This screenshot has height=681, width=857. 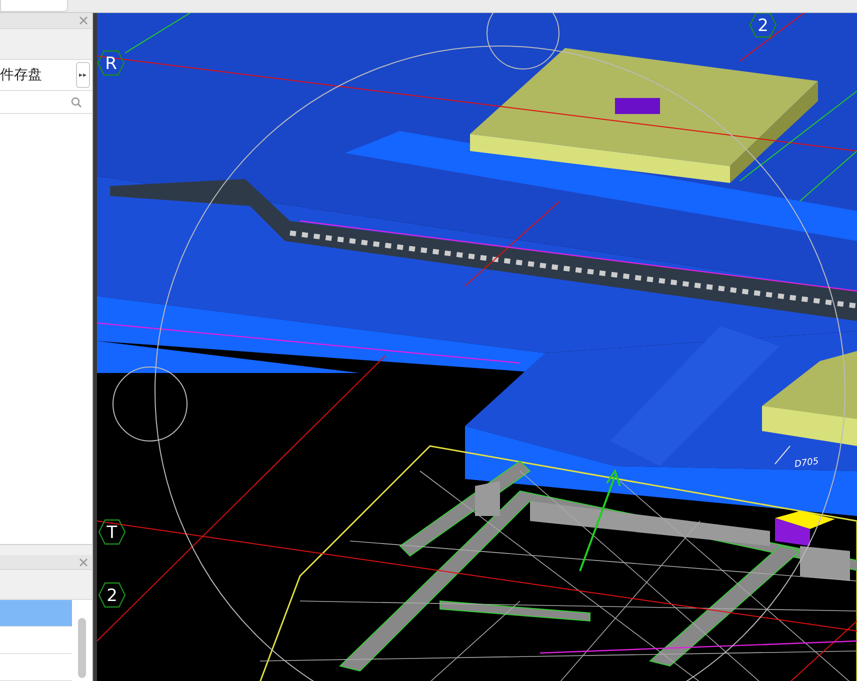 I want to click on dimension-label: D705, so click(x=807, y=463).